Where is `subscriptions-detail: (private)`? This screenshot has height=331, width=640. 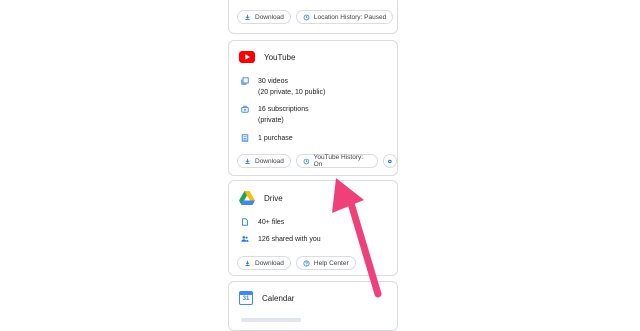
subscriptions-detail: (private) is located at coordinates (271, 120).